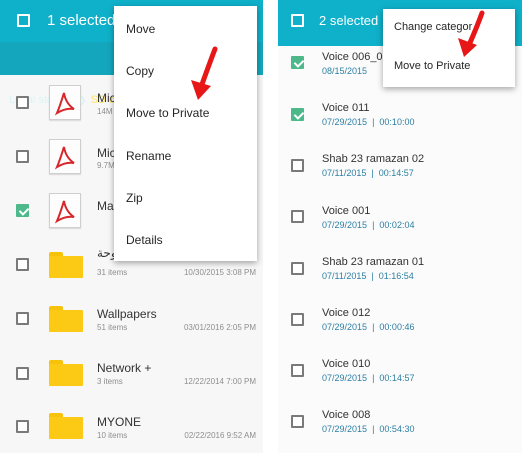 This screenshot has width=522, height=453. Describe the element at coordinates (373, 159) in the screenshot. I see `recording-name: Shab 23 ramazan 02` at that location.